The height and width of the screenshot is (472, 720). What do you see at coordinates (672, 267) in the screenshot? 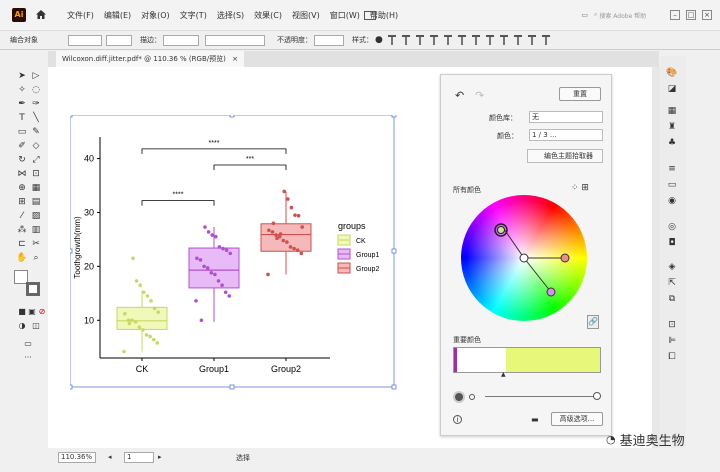
I see `layers-icon: ◈` at bounding box center [672, 267].